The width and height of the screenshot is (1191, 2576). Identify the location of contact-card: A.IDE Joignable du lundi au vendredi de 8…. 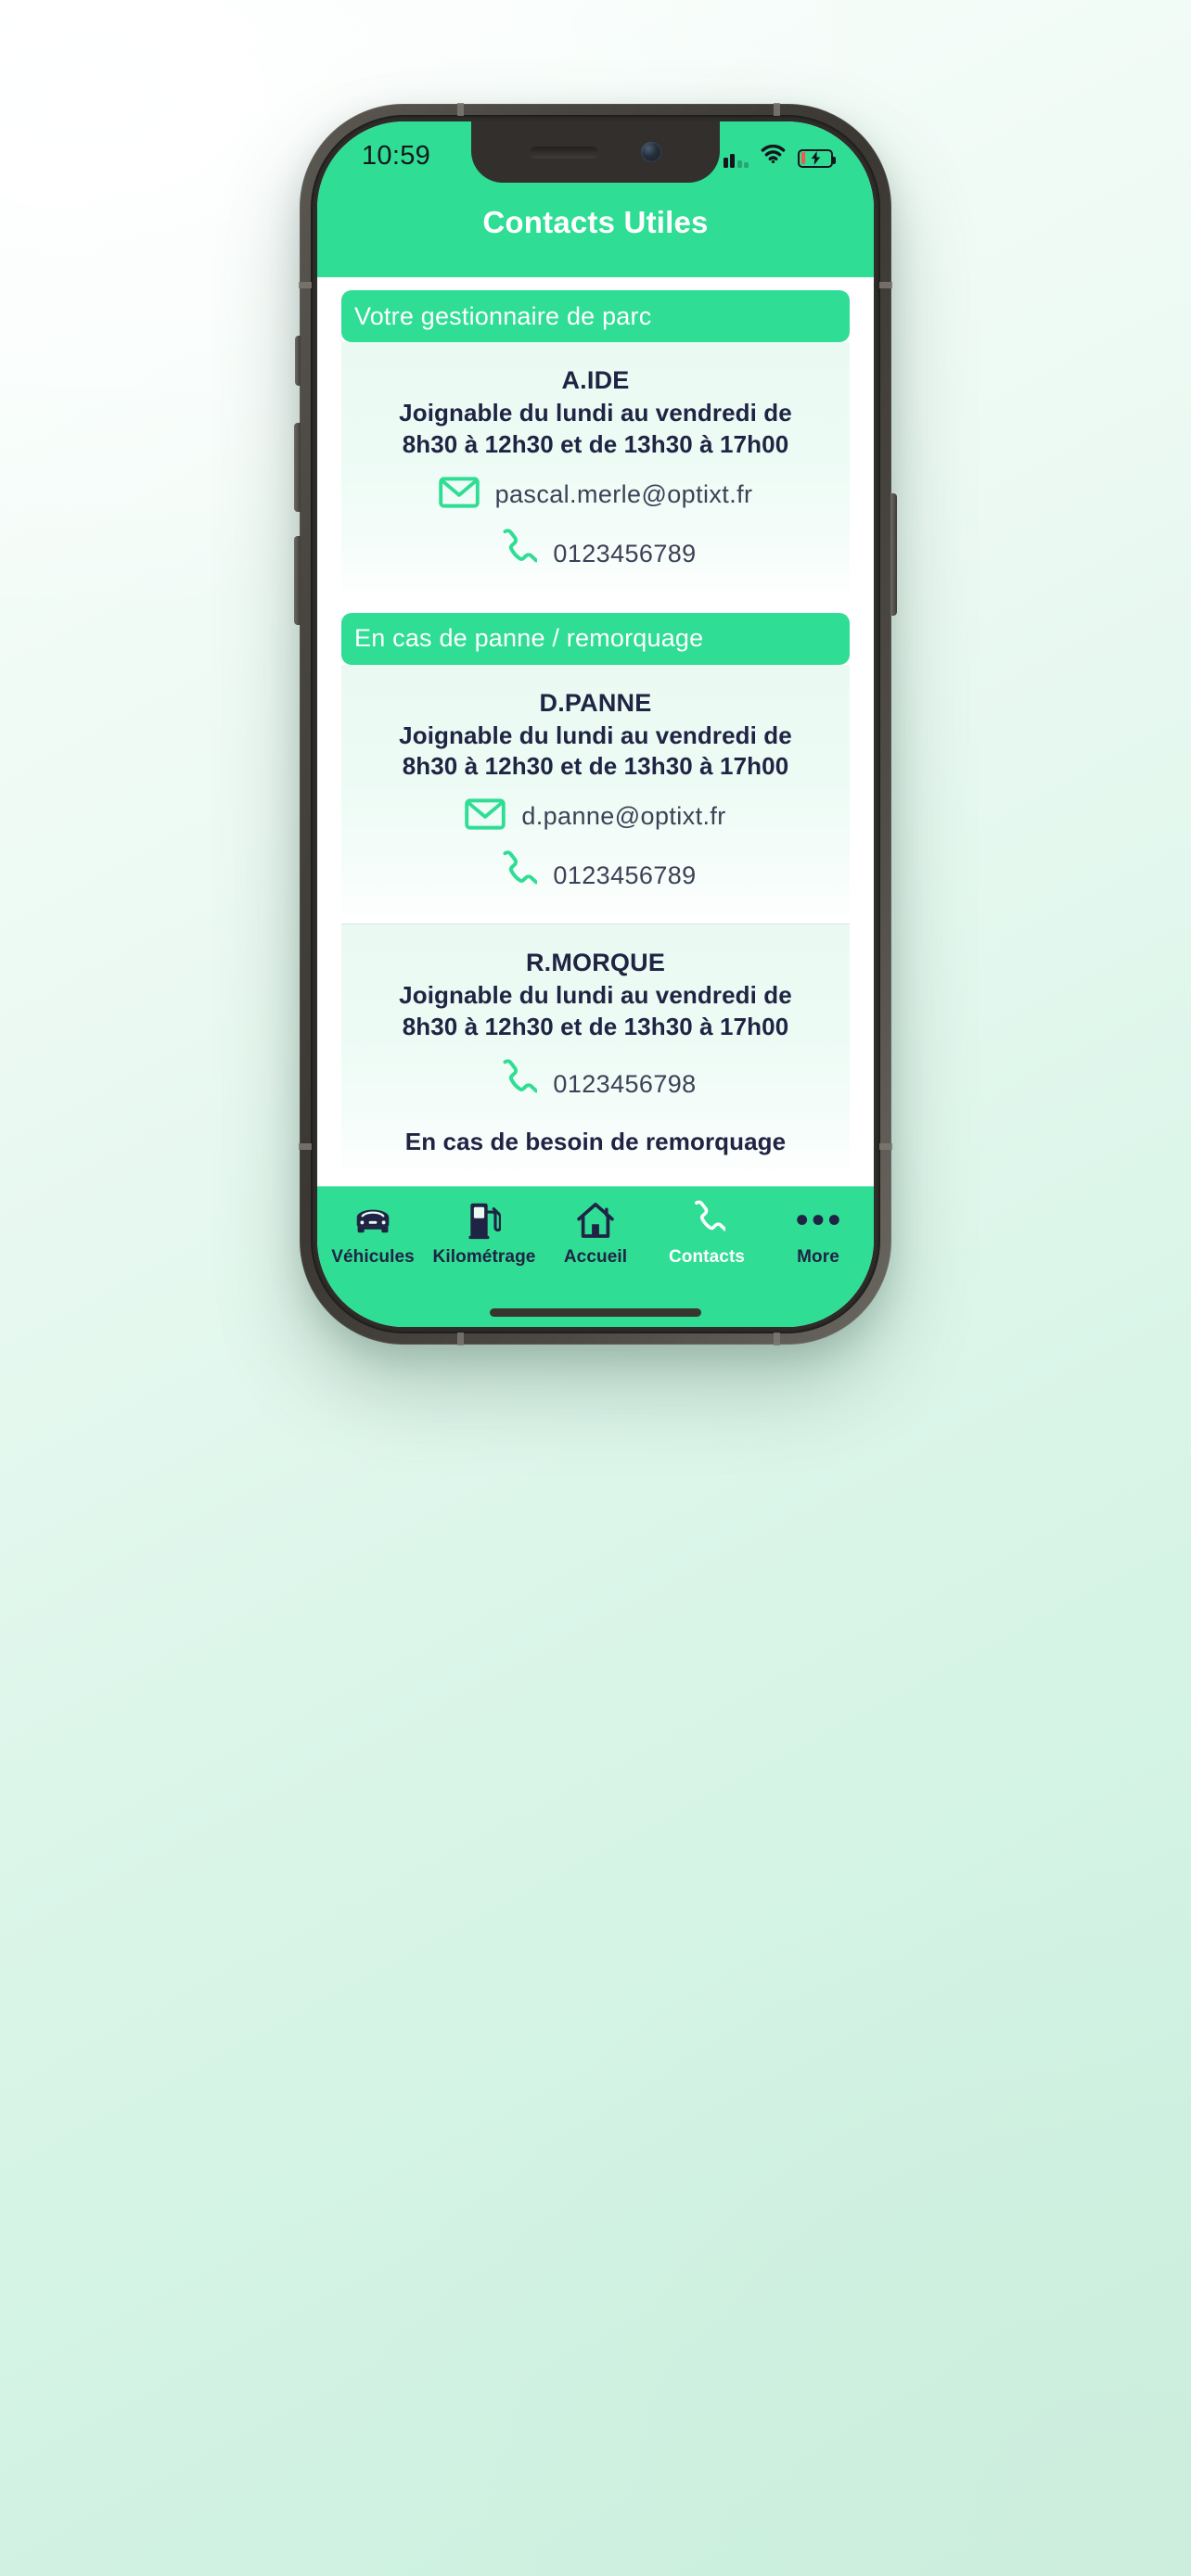
(595, 472).